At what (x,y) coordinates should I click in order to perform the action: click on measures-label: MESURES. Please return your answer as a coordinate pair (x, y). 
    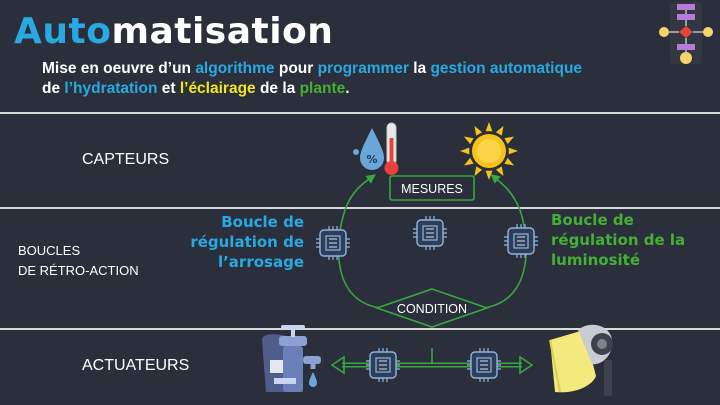
    Looking at the image, I should click on (432, 189).